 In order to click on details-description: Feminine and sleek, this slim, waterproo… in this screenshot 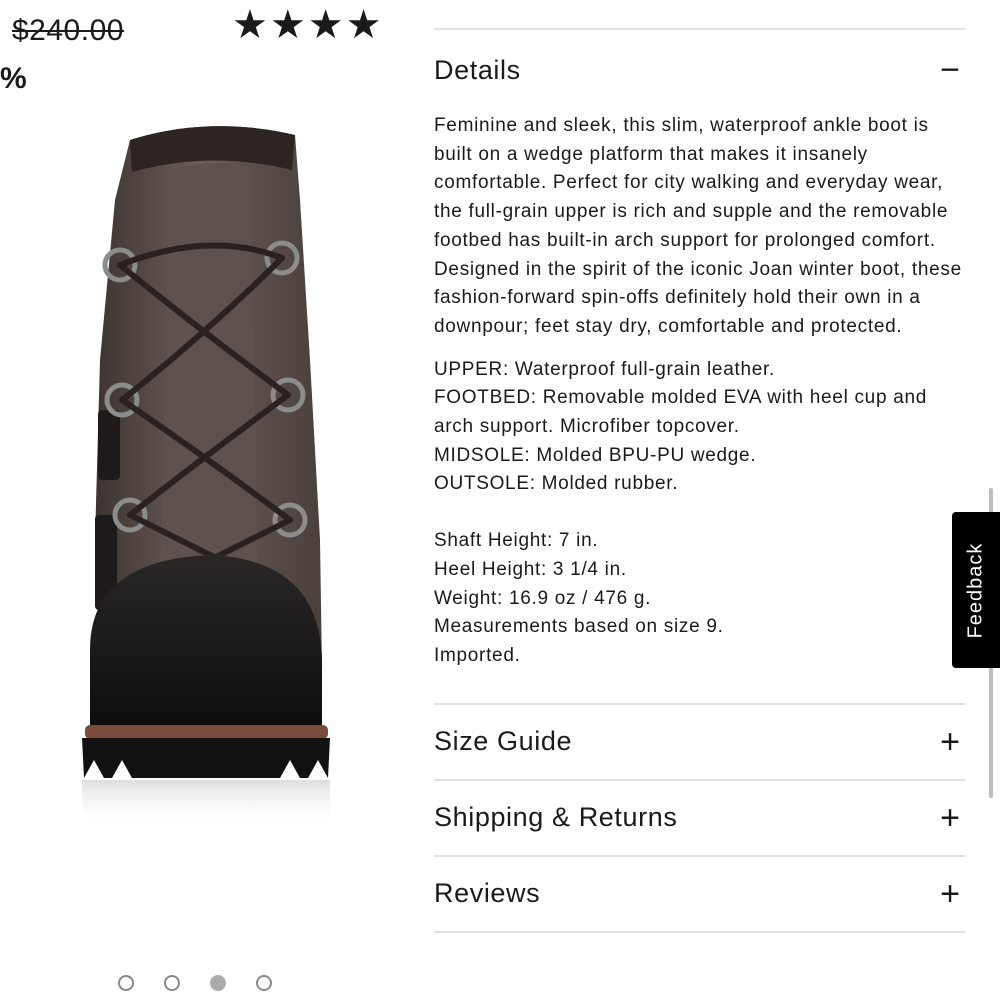, I will do `click(698, 226)`.